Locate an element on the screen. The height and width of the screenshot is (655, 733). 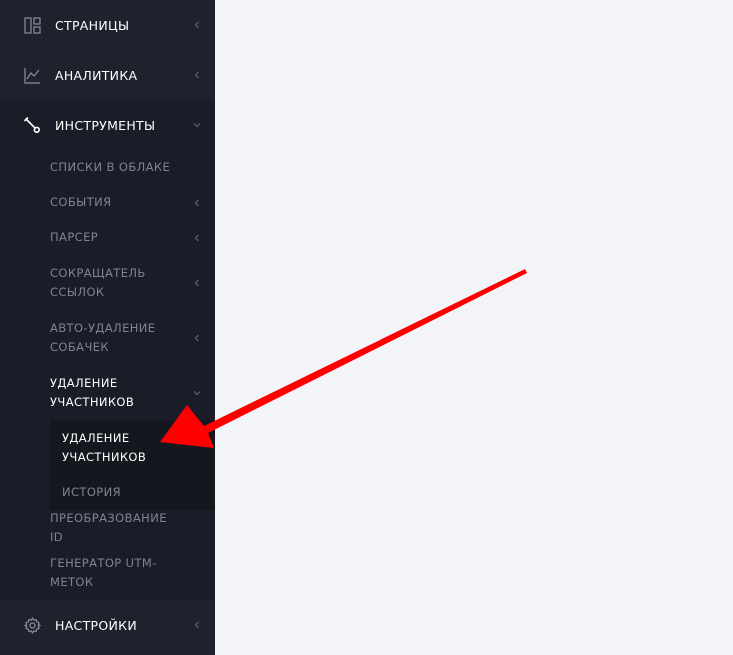
subsubmenu-item-remove-members: УДАЛЕНИЕ УЧАСТНИКОВ is located at coordinates (132, 447).